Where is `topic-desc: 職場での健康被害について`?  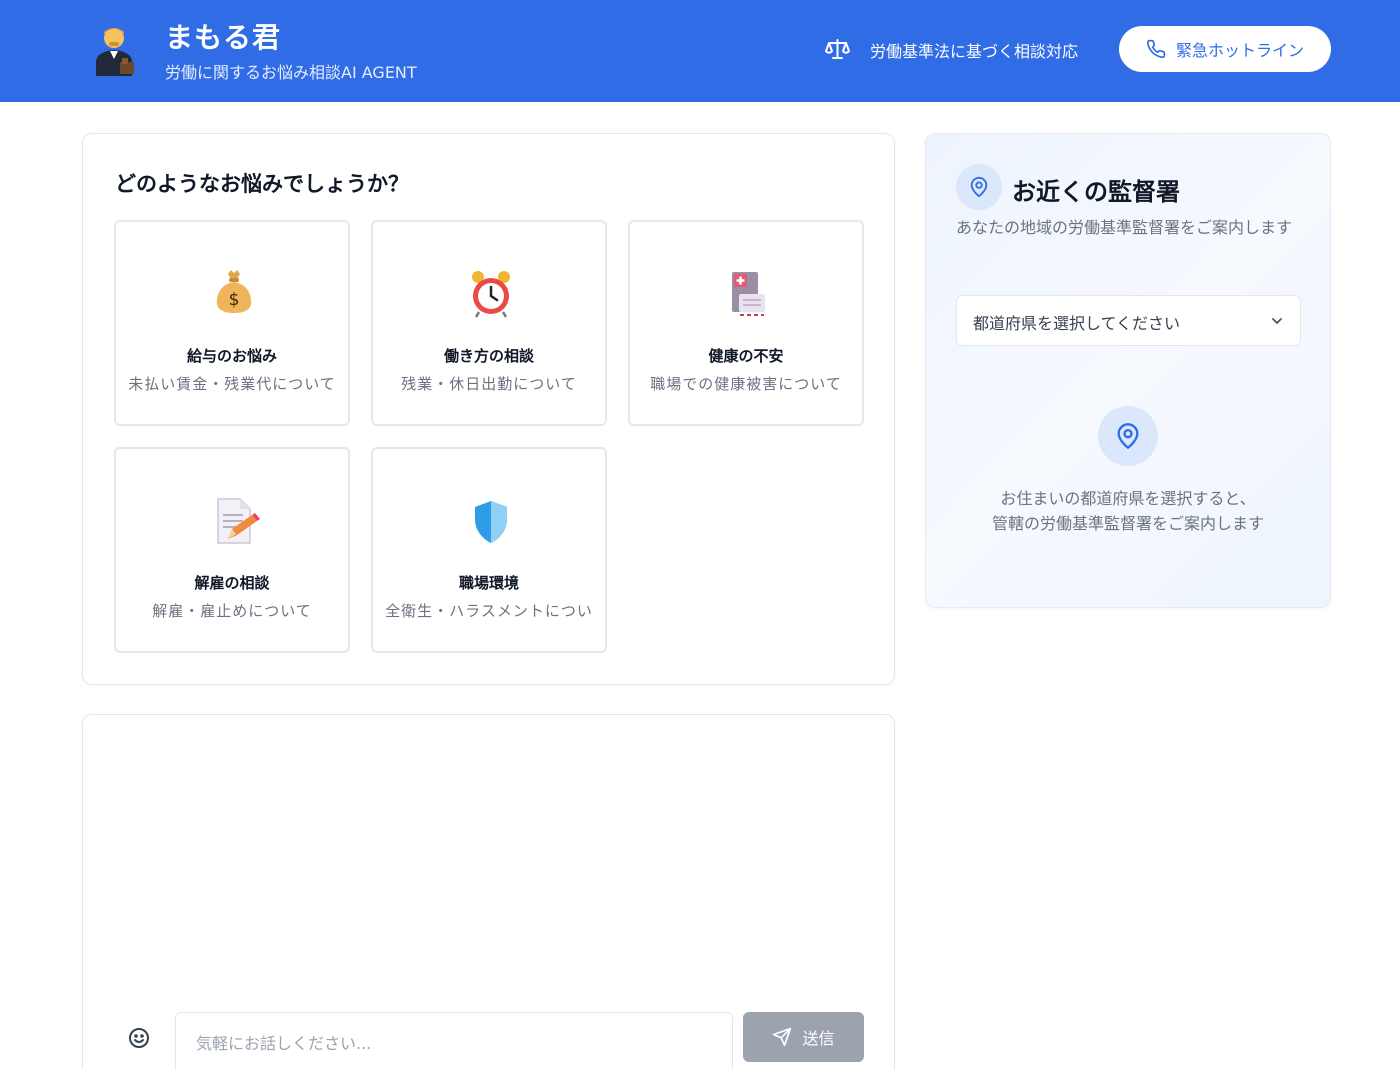 topic-desc: 職場での健康被害について is located at coordinates (746, 384).